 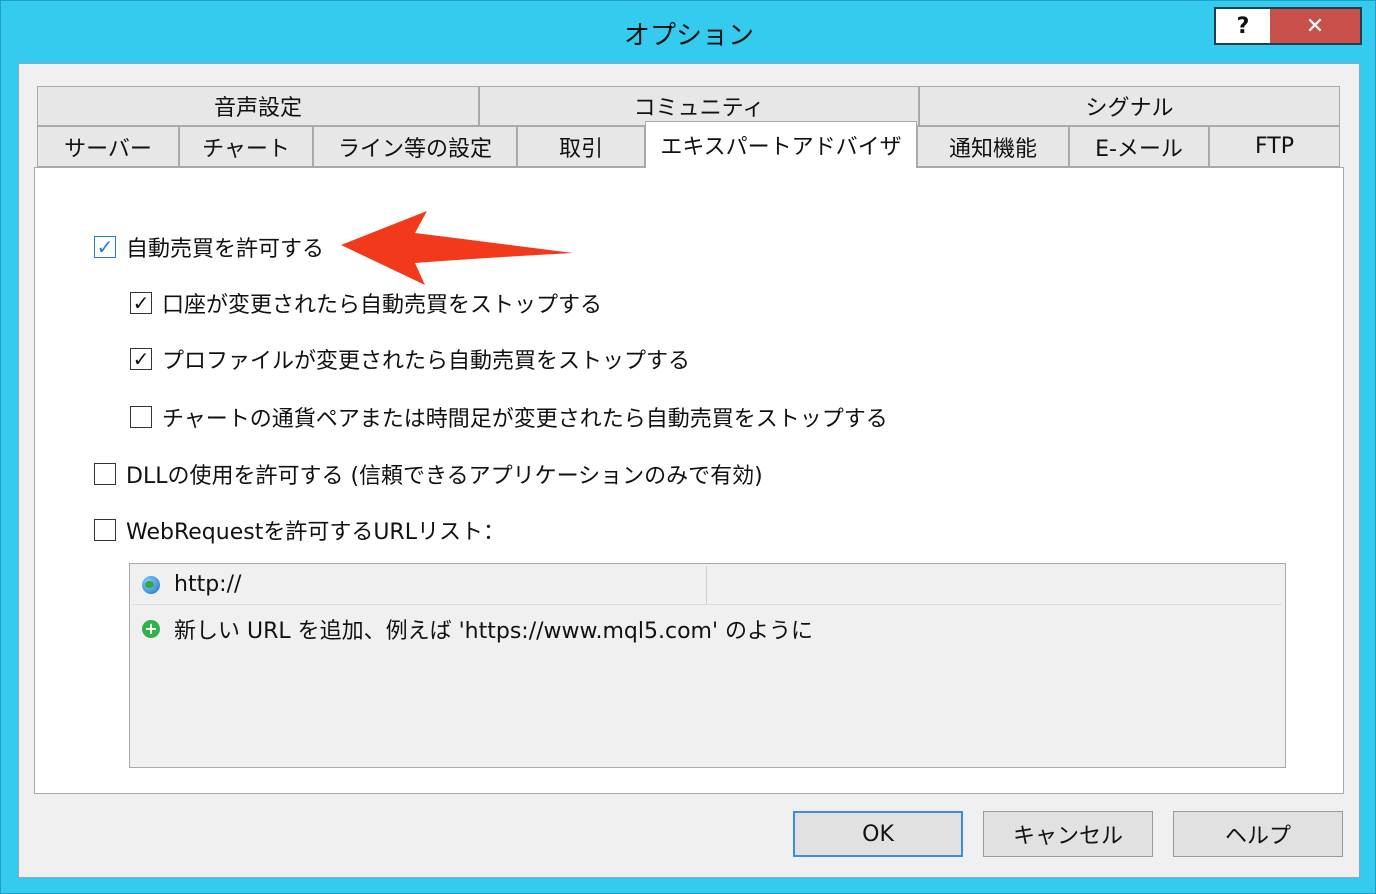 What do you see at coordinates (225, 249) in the screenshot?
I see `label-allow-auto-trading: 自動売買を許可する` at bounding box center [225, 249].